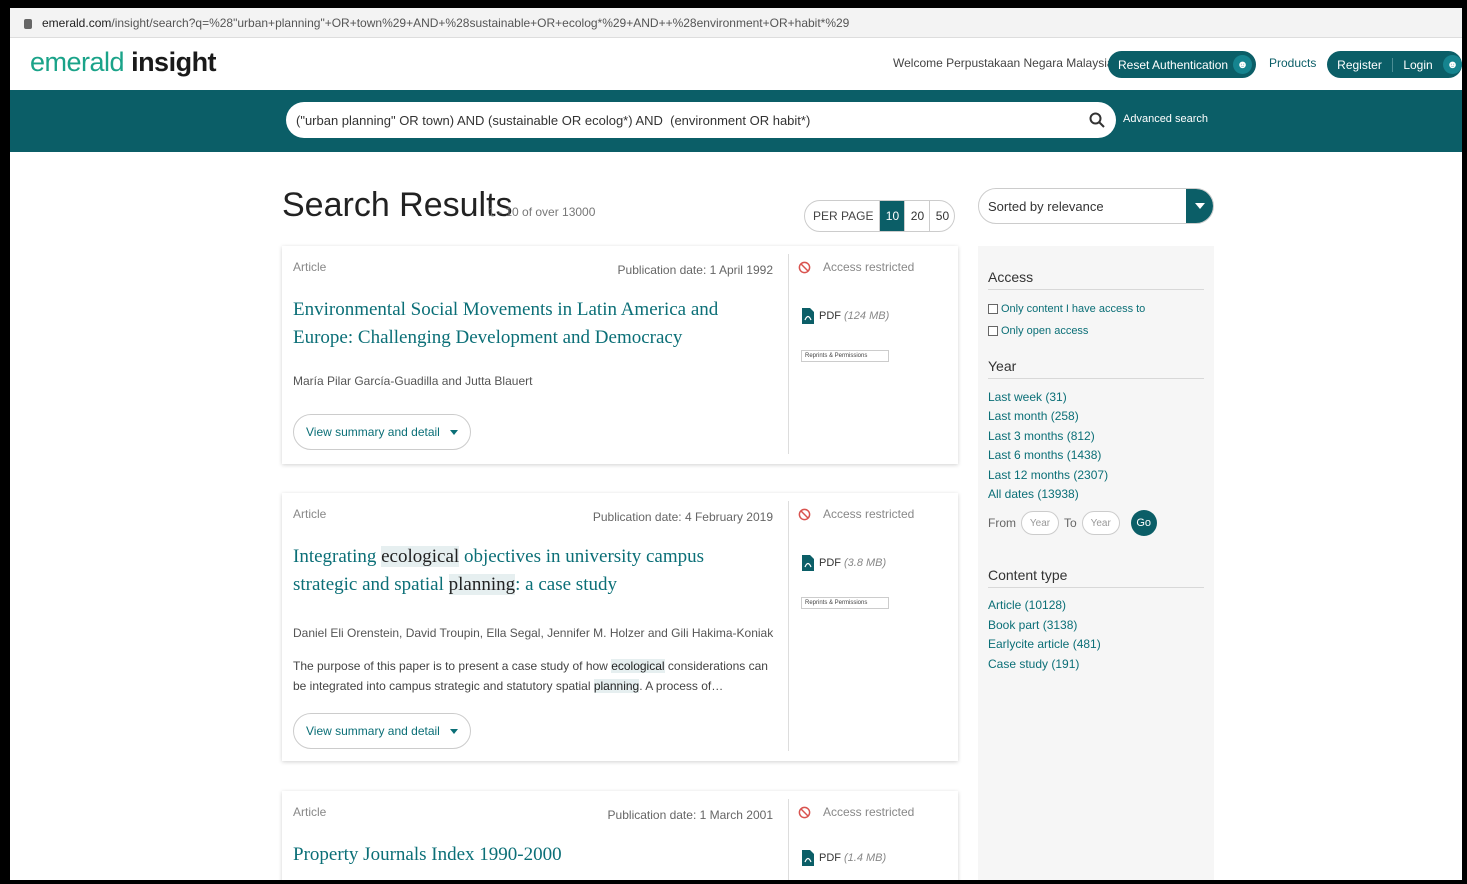 The image size is (1467, 884). I want to click on search-box, so click(701, 120).